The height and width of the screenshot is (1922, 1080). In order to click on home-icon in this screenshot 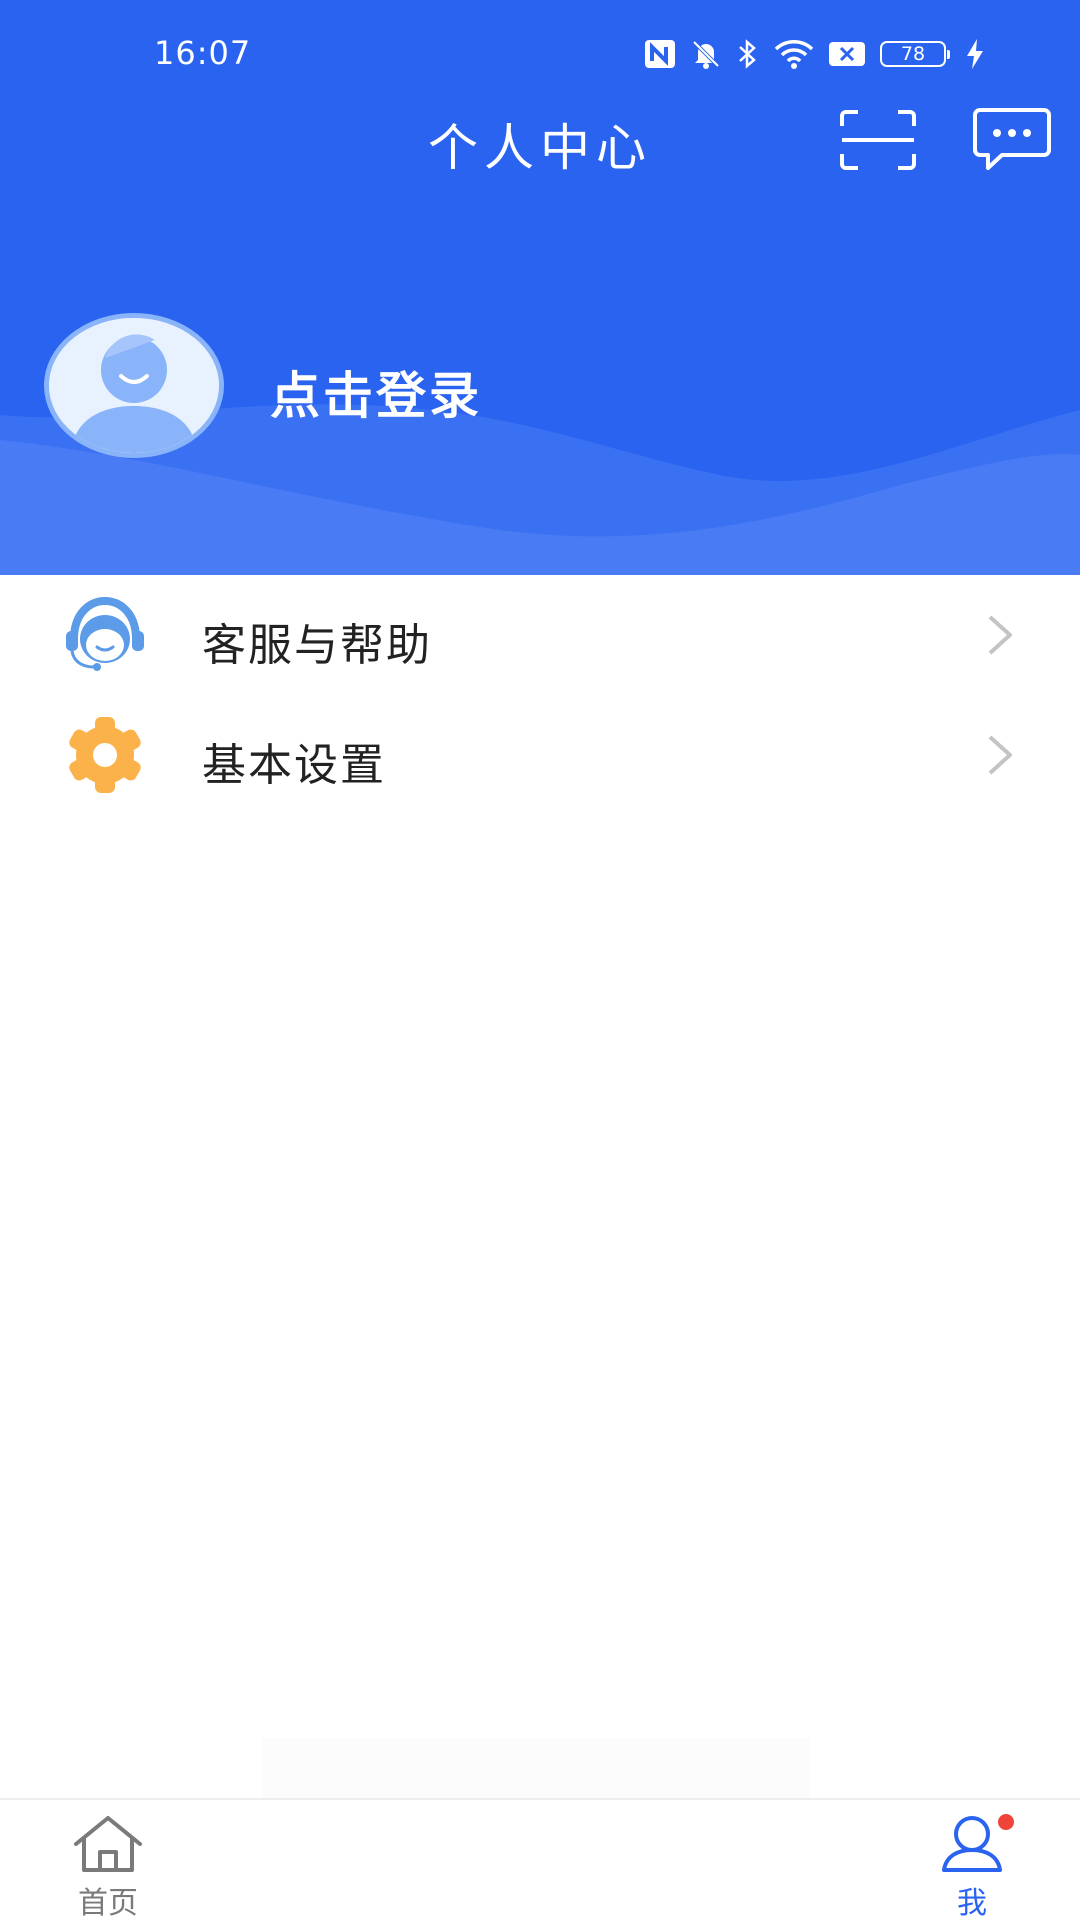, I will do `click(108, 1844)`.